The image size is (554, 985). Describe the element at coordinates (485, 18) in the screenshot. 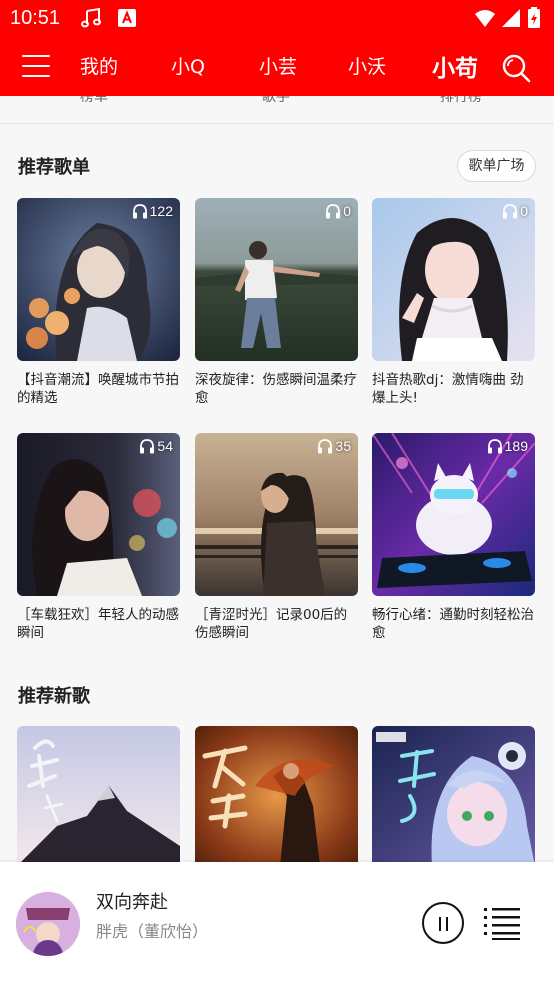

I see `wifi-icon` at that location.